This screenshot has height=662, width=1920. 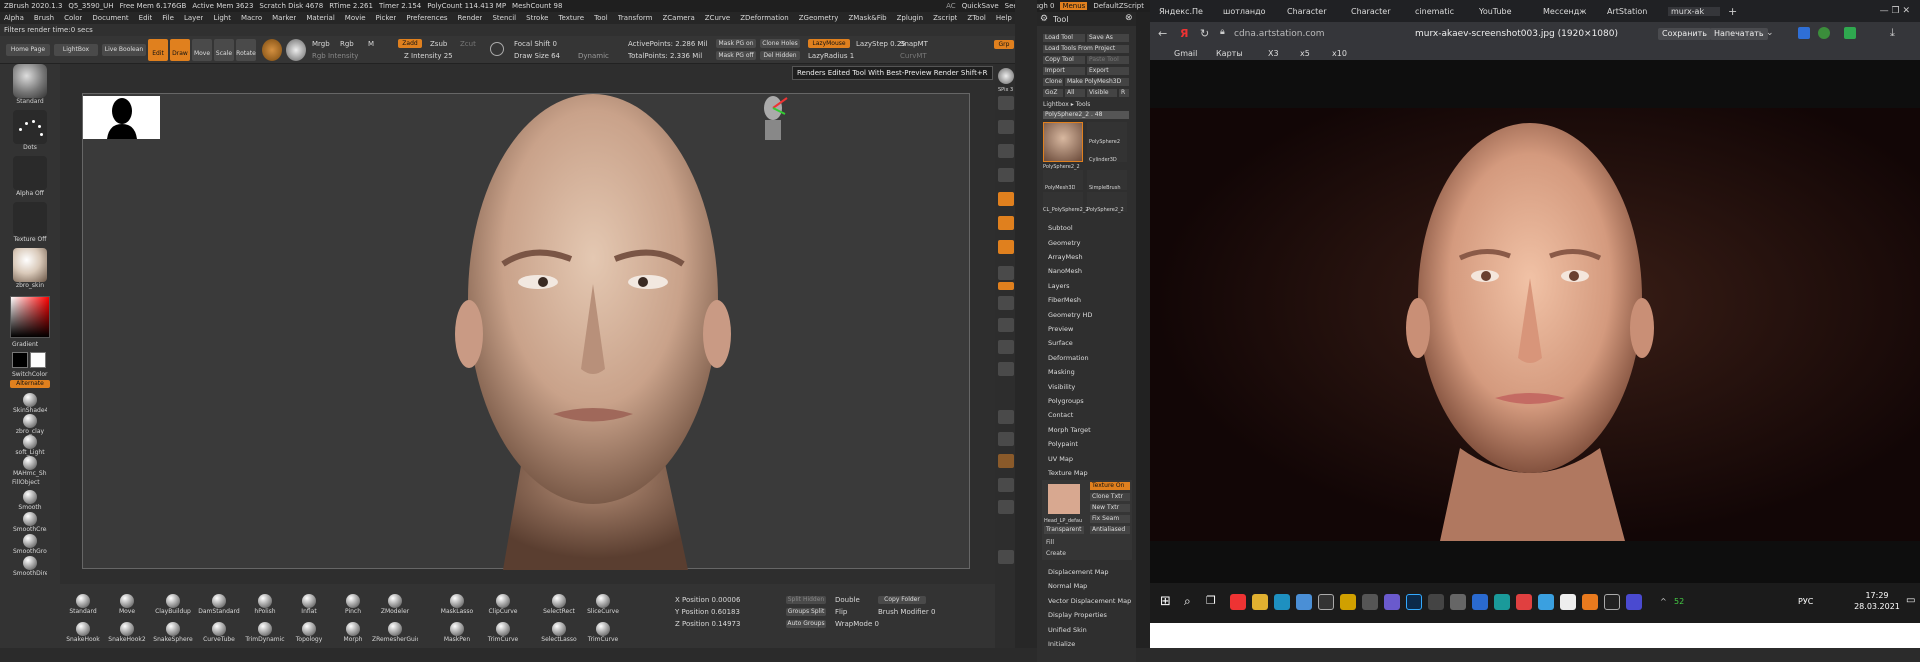 What do you see at coordinates (806, 600) in the screenshot?
I see `split-hidden-button: Split Hidden` at bounding box center [806, 600].